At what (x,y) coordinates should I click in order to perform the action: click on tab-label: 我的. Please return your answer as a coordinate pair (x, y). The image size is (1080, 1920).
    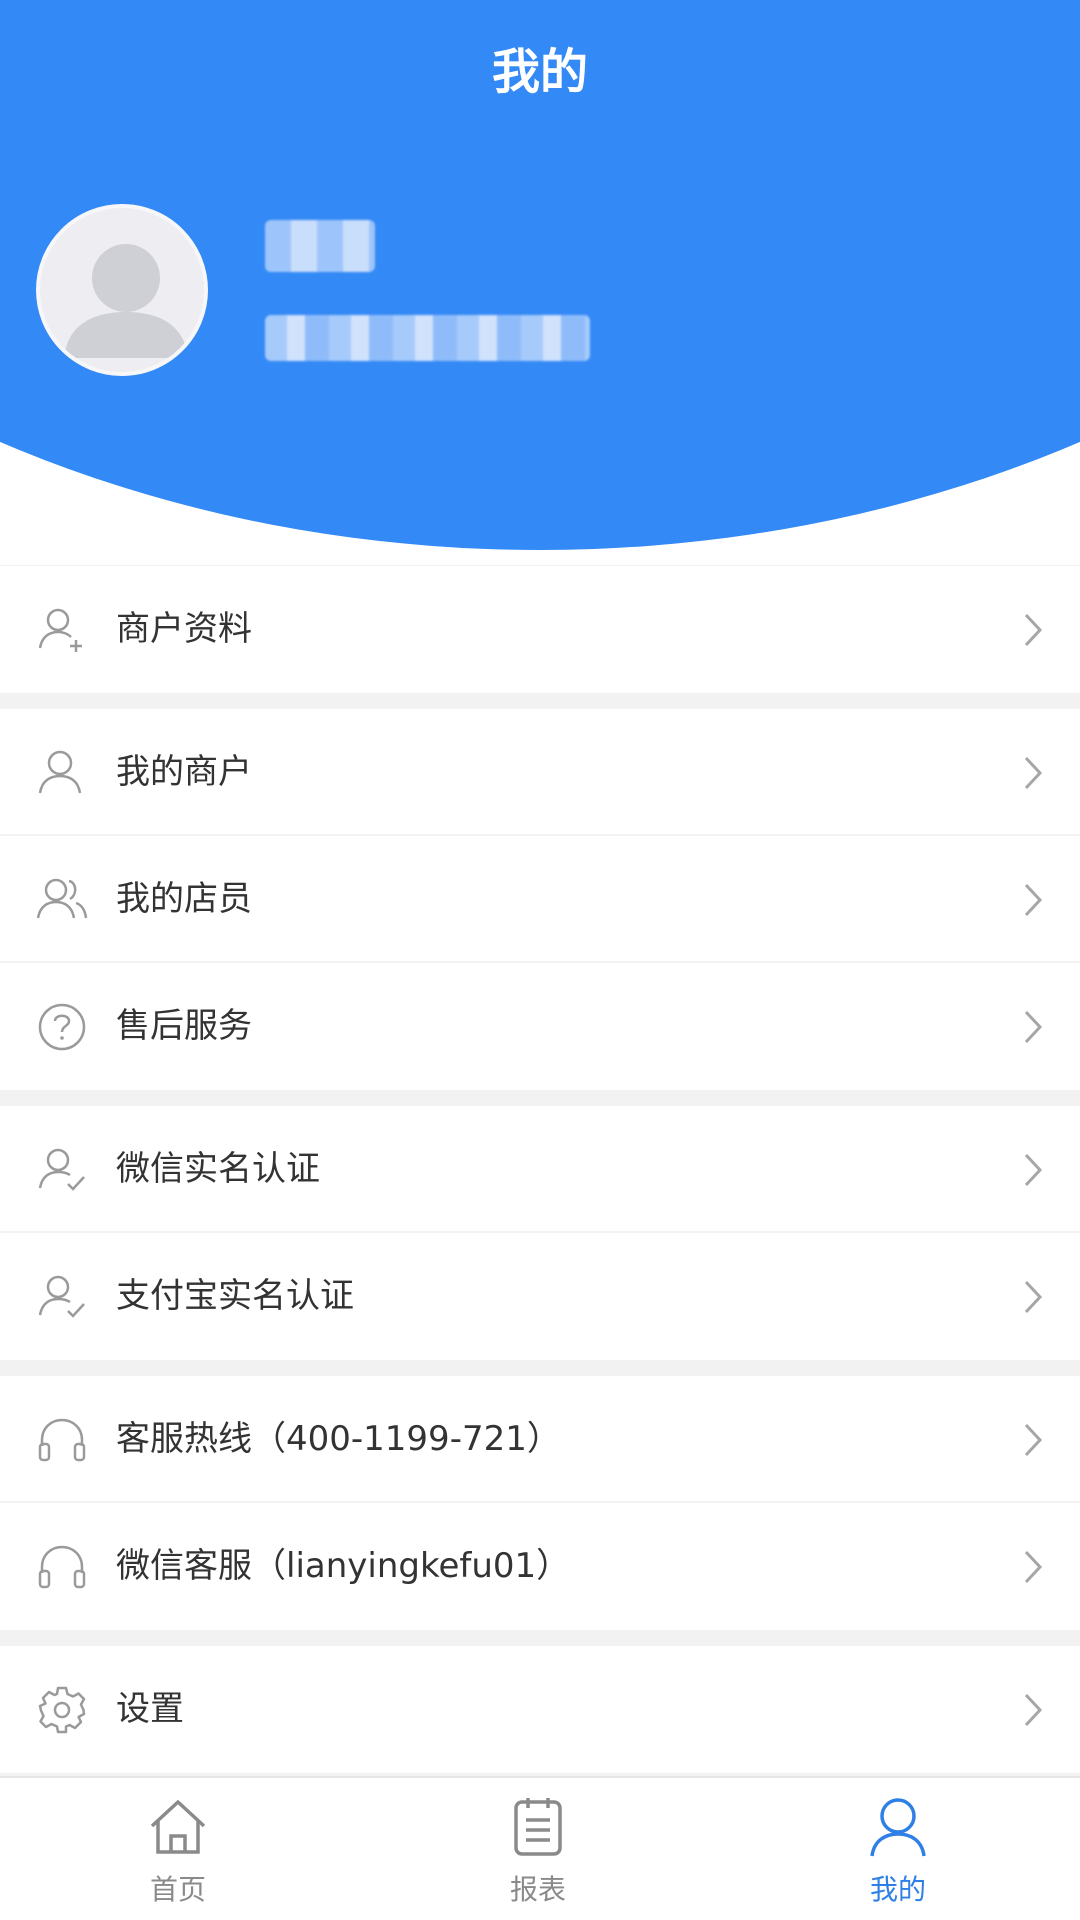
    Looking at the image, I should click on (897, 1889).